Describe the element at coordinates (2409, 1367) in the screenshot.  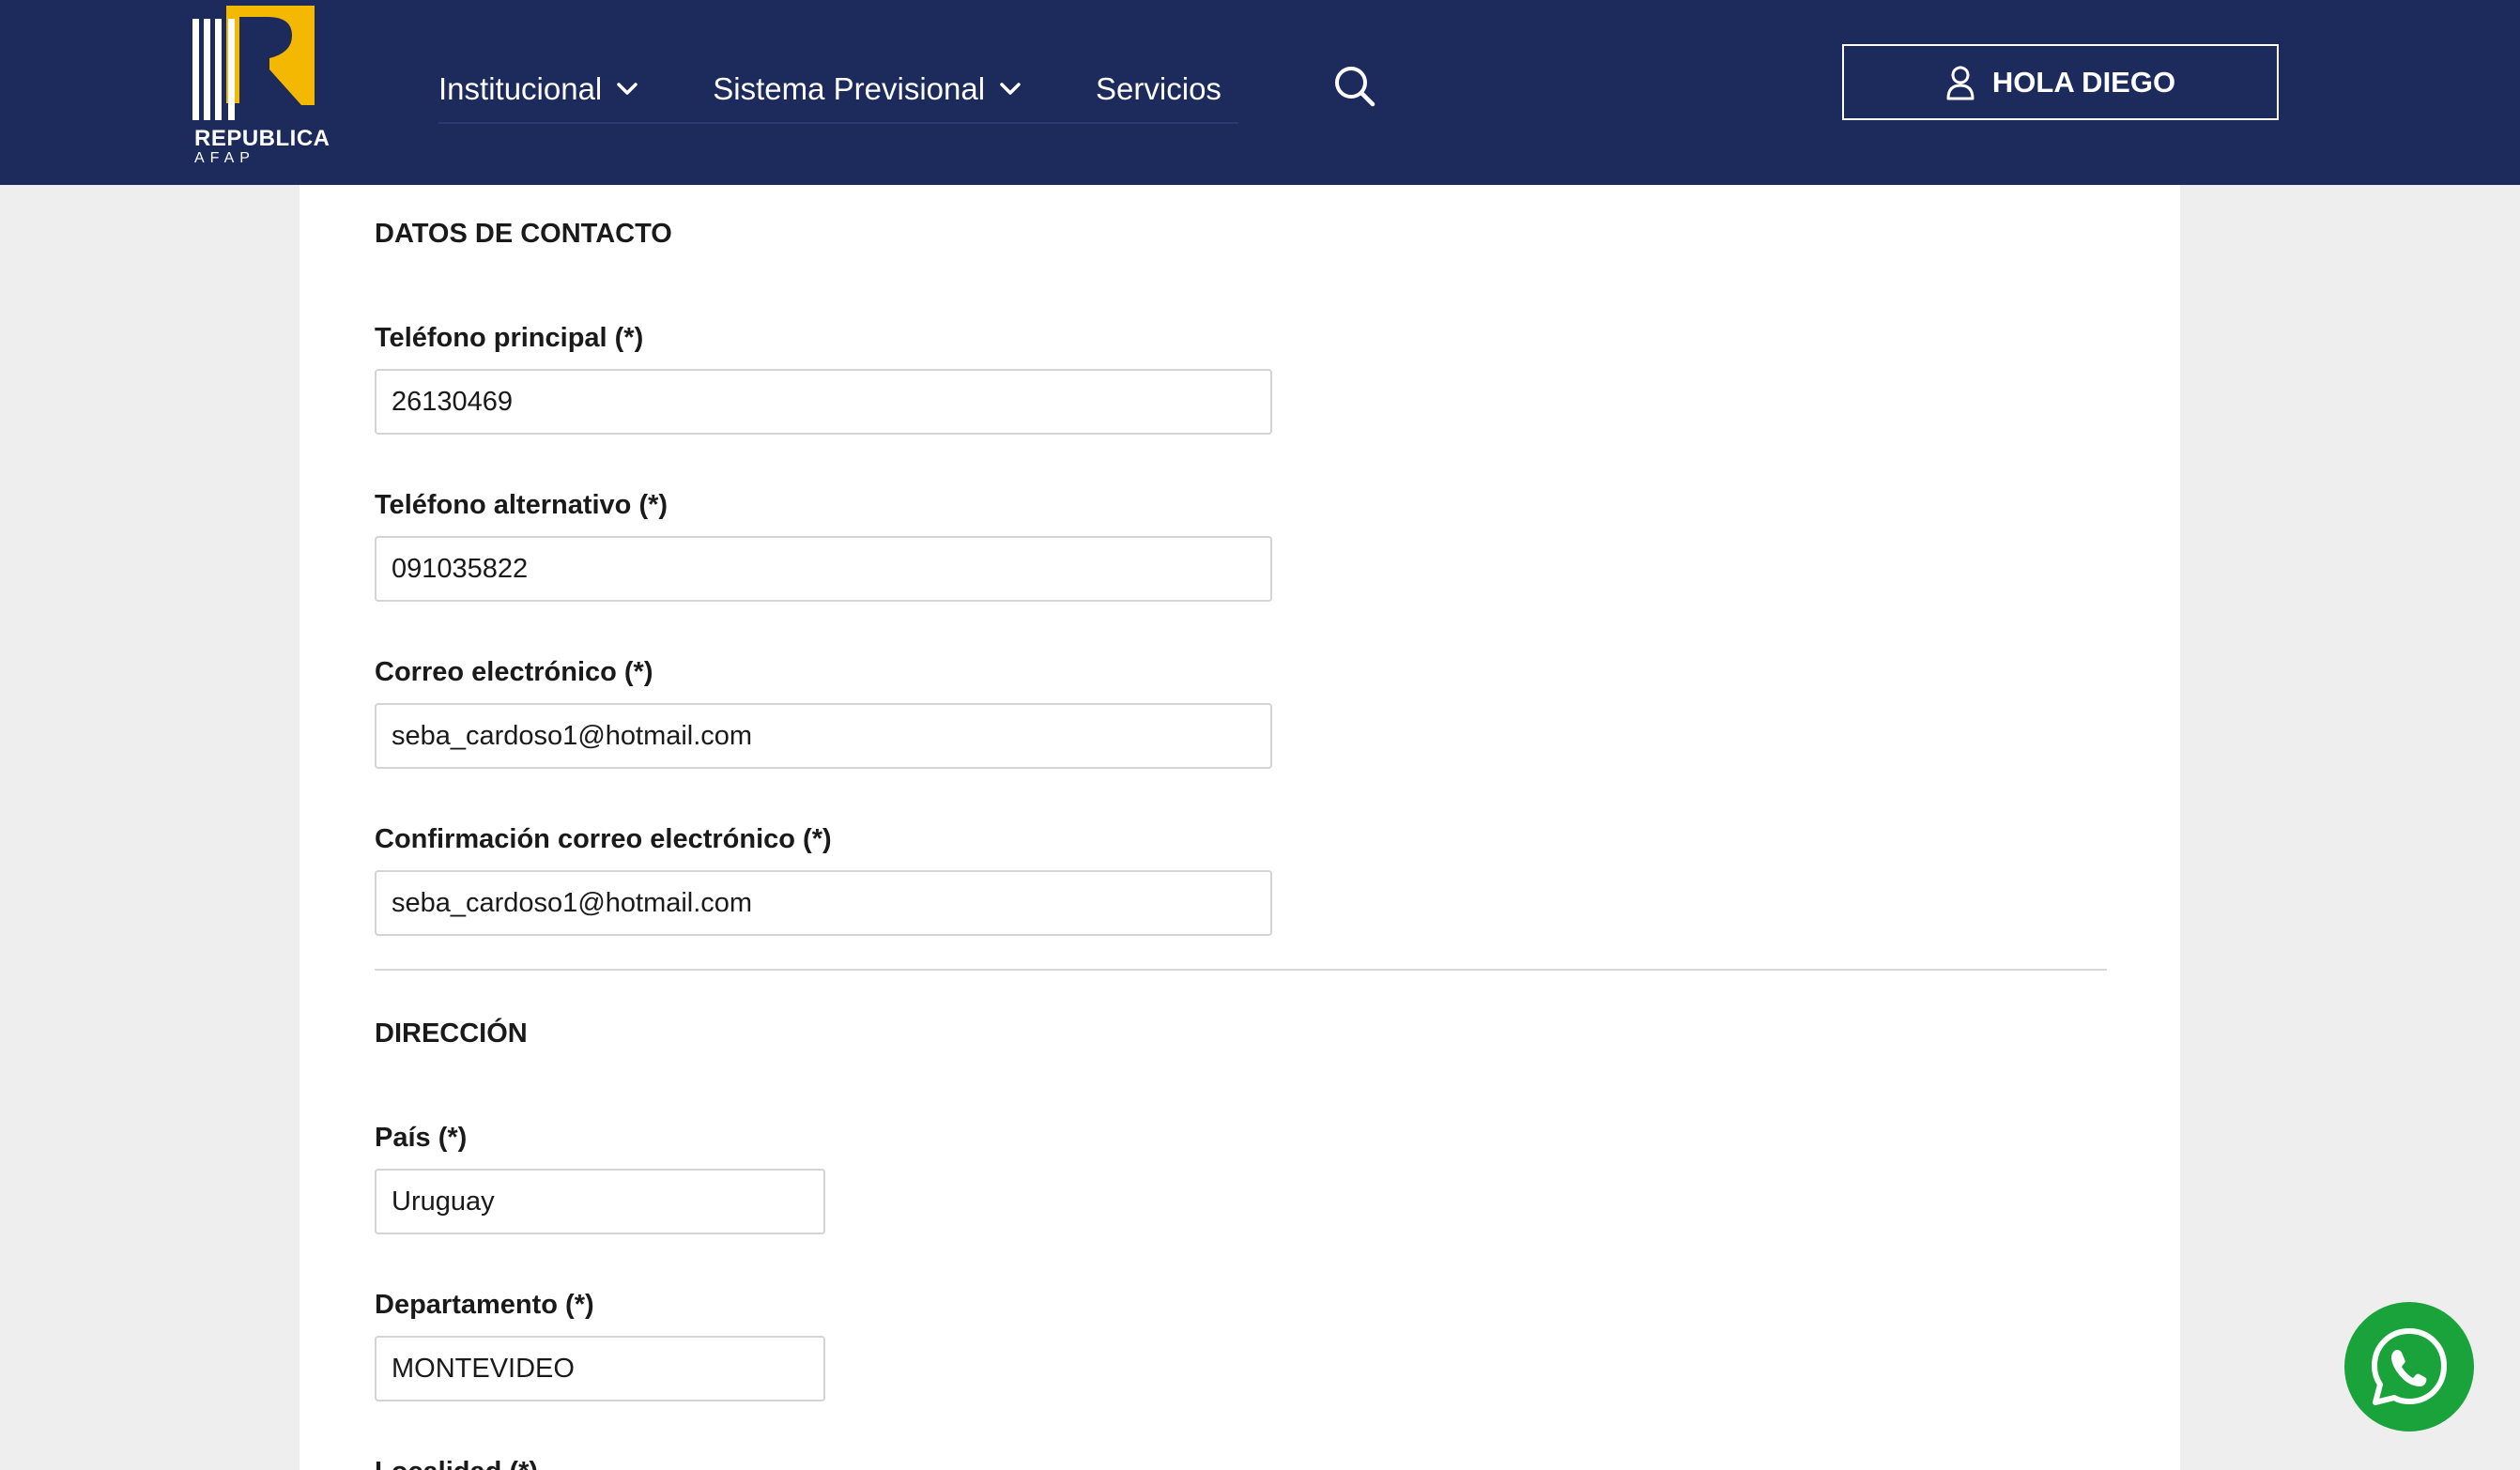
I see `whatsapp-icon` at that location.